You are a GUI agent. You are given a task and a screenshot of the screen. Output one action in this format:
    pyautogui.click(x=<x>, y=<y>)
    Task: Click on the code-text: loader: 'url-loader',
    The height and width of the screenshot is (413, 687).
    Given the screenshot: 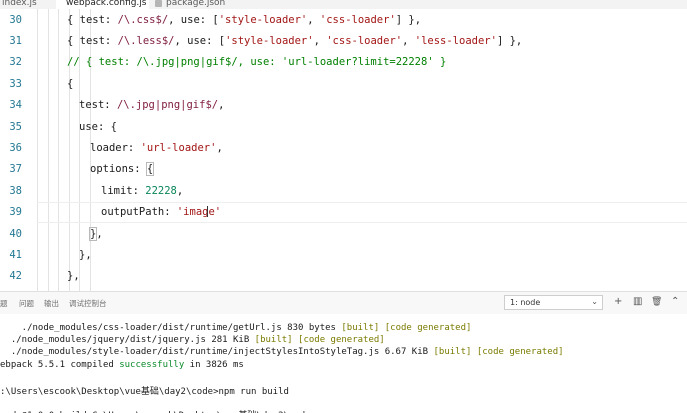 What is the action you would take?
    pyautogui.click(x=156, y=148)
    